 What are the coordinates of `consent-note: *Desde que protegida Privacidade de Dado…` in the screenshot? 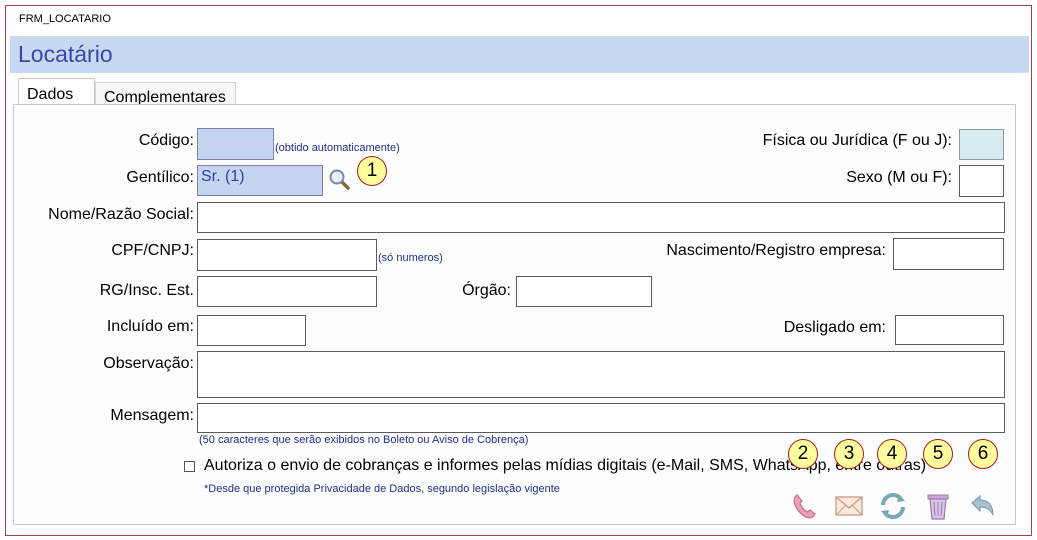 It's located at (382, 489).